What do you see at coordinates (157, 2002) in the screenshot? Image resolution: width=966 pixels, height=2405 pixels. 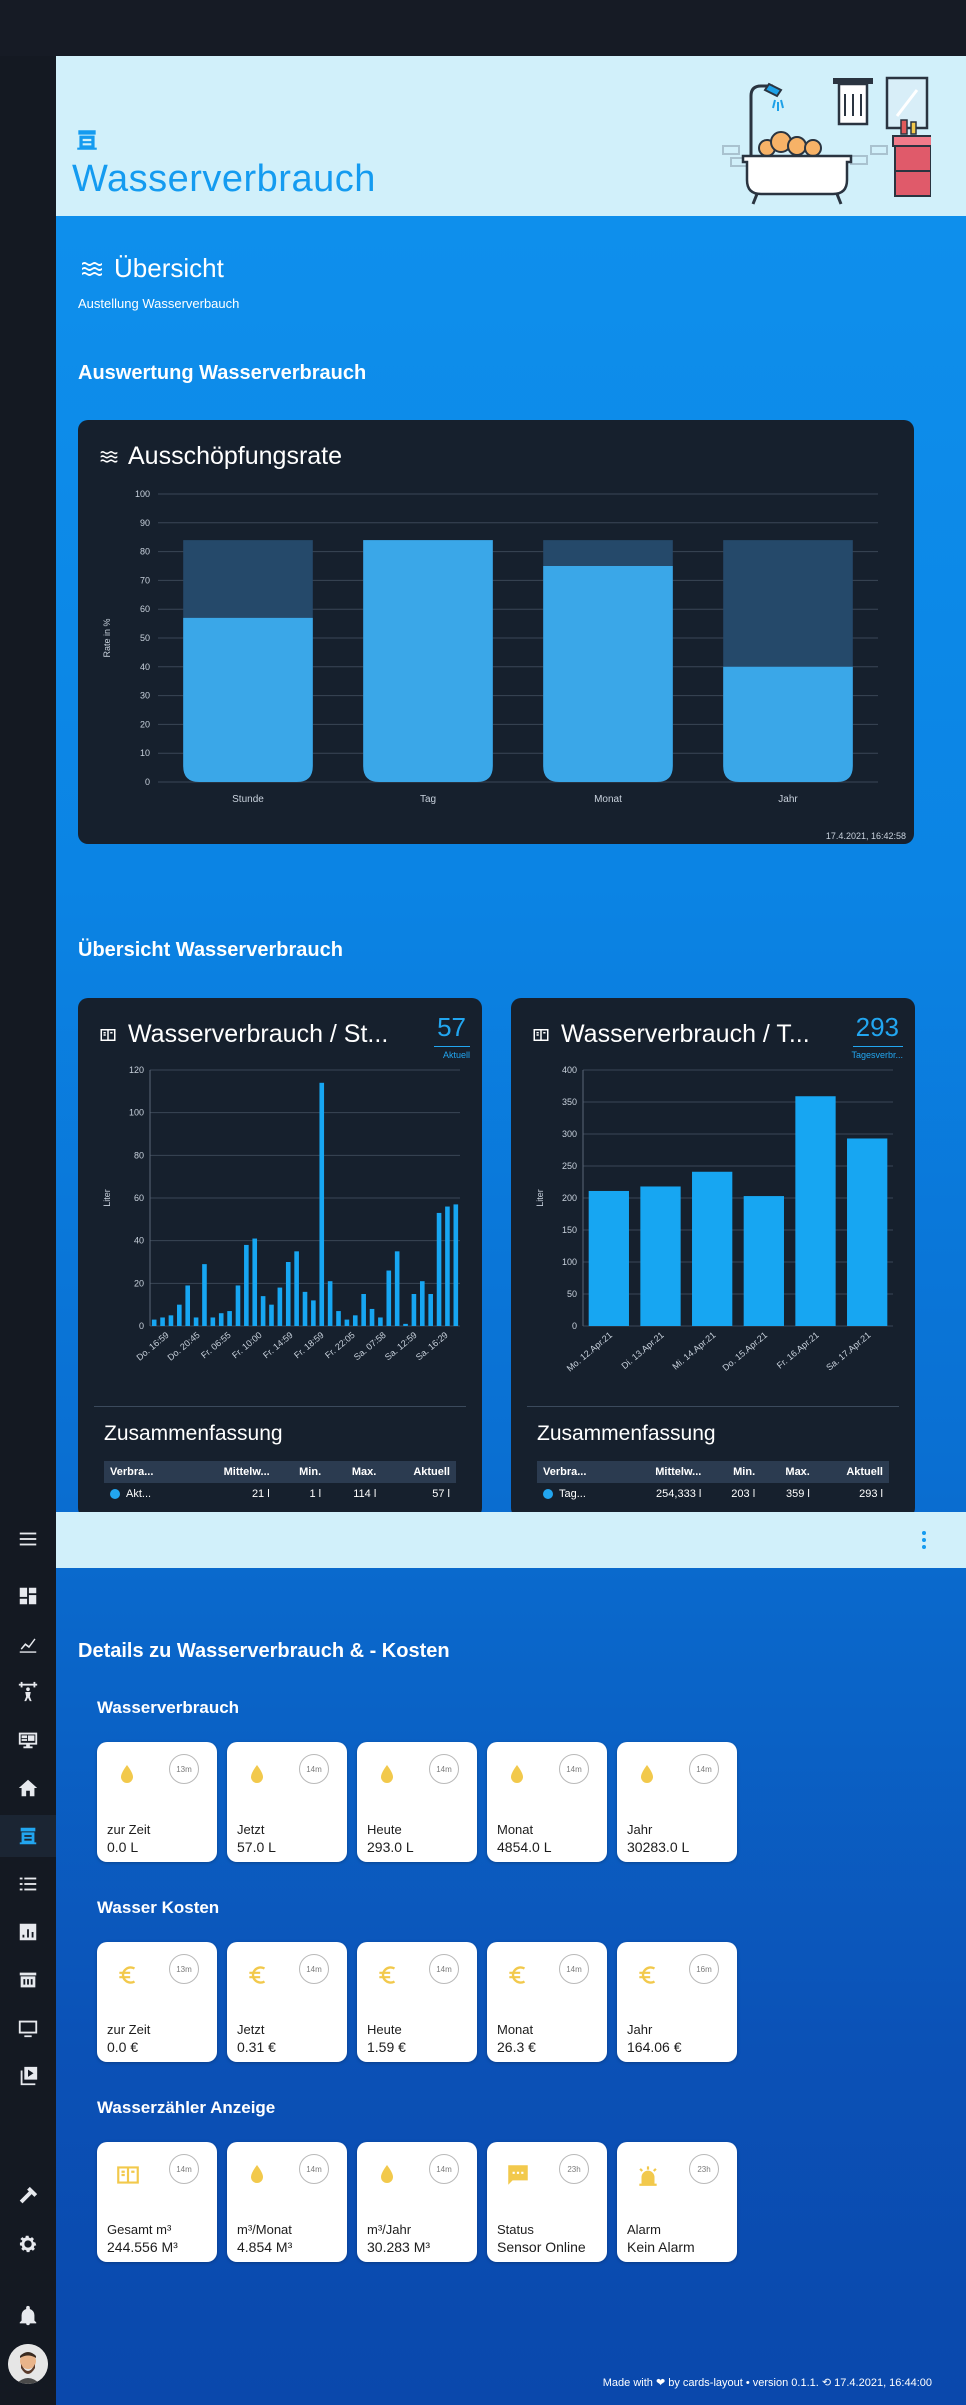 I see `sensor-tile: 13m zur Zeit 0.0 €` at bounding box center [157, 2002].